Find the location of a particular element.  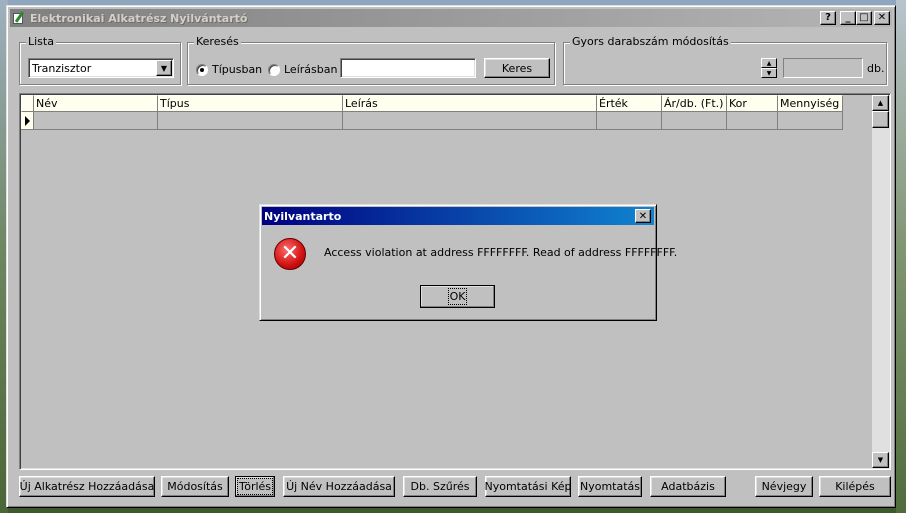

minimize-button: _ is located at coordinates (848, 18).